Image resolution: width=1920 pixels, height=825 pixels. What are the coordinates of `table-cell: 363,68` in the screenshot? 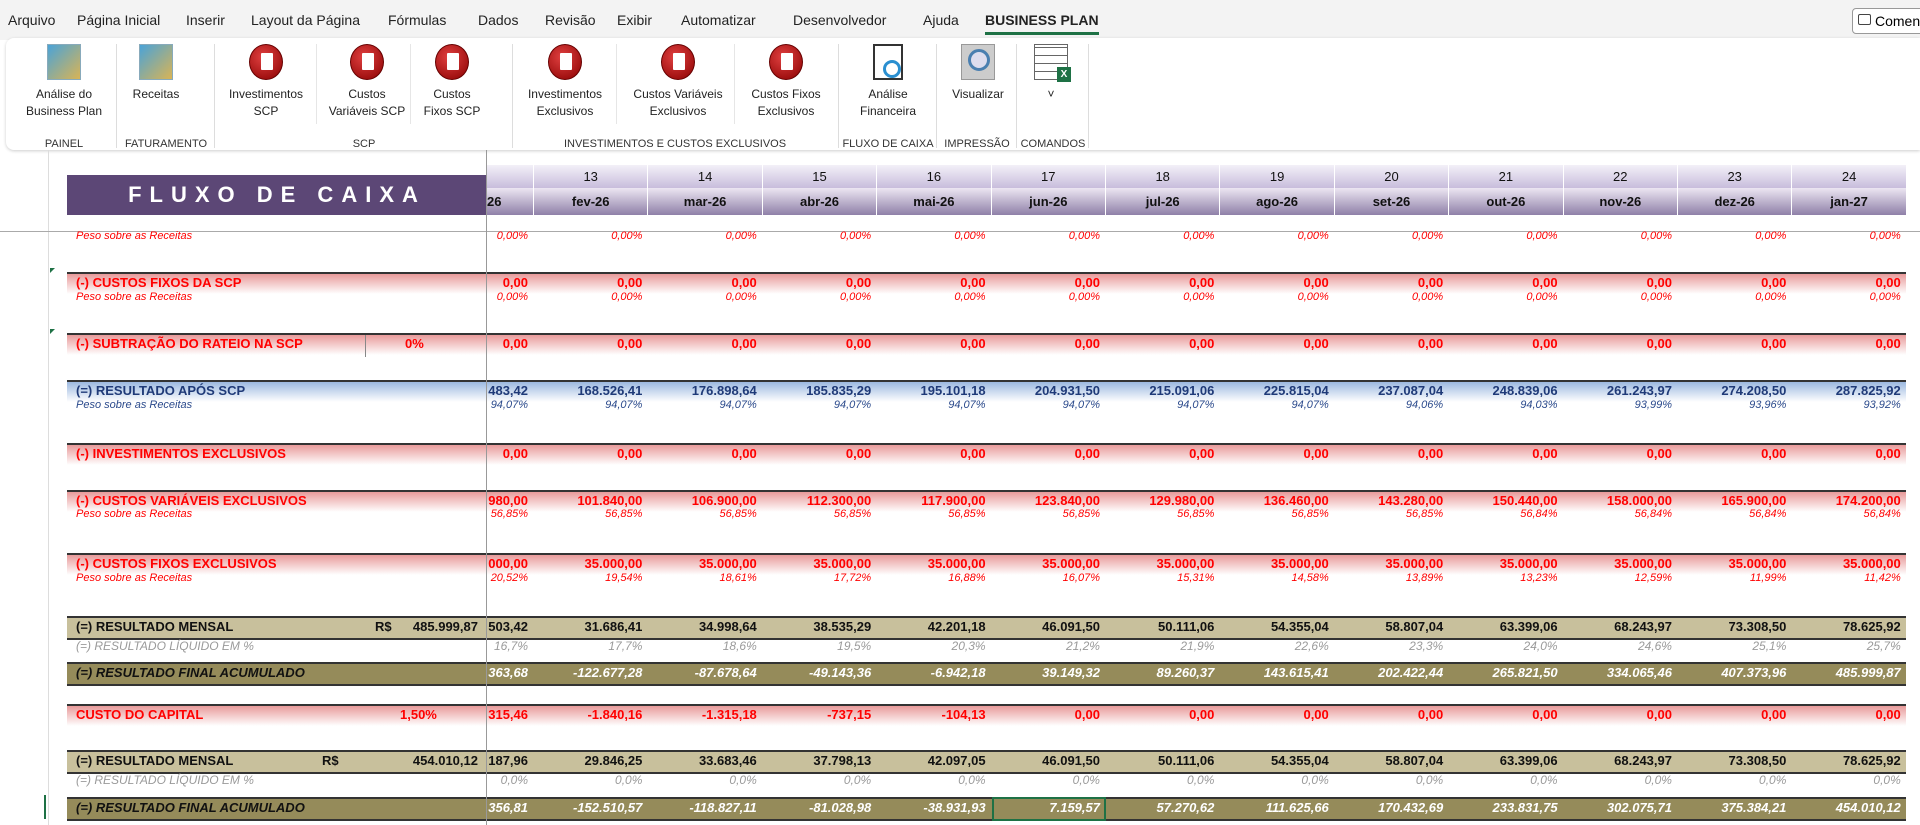 It's located at (510, 672).